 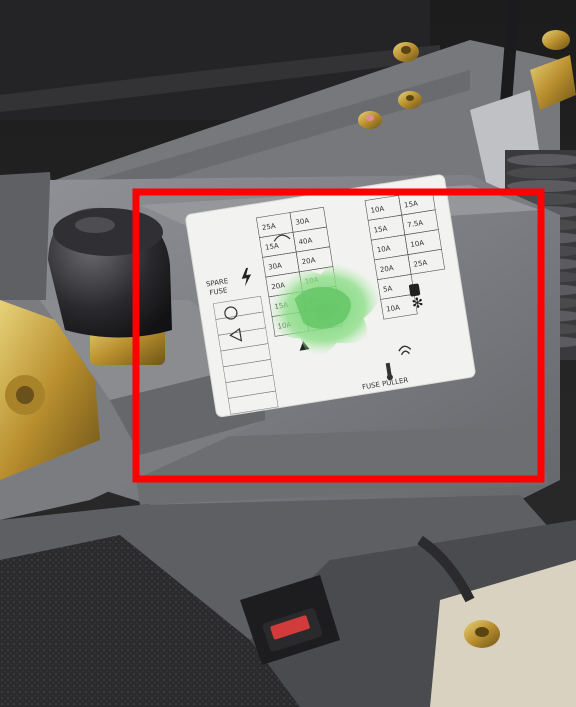 What do you see at coordinates (25, 395) in the screenshot?
I see `terminal-nut-hole` at bounding box center [25, 395].